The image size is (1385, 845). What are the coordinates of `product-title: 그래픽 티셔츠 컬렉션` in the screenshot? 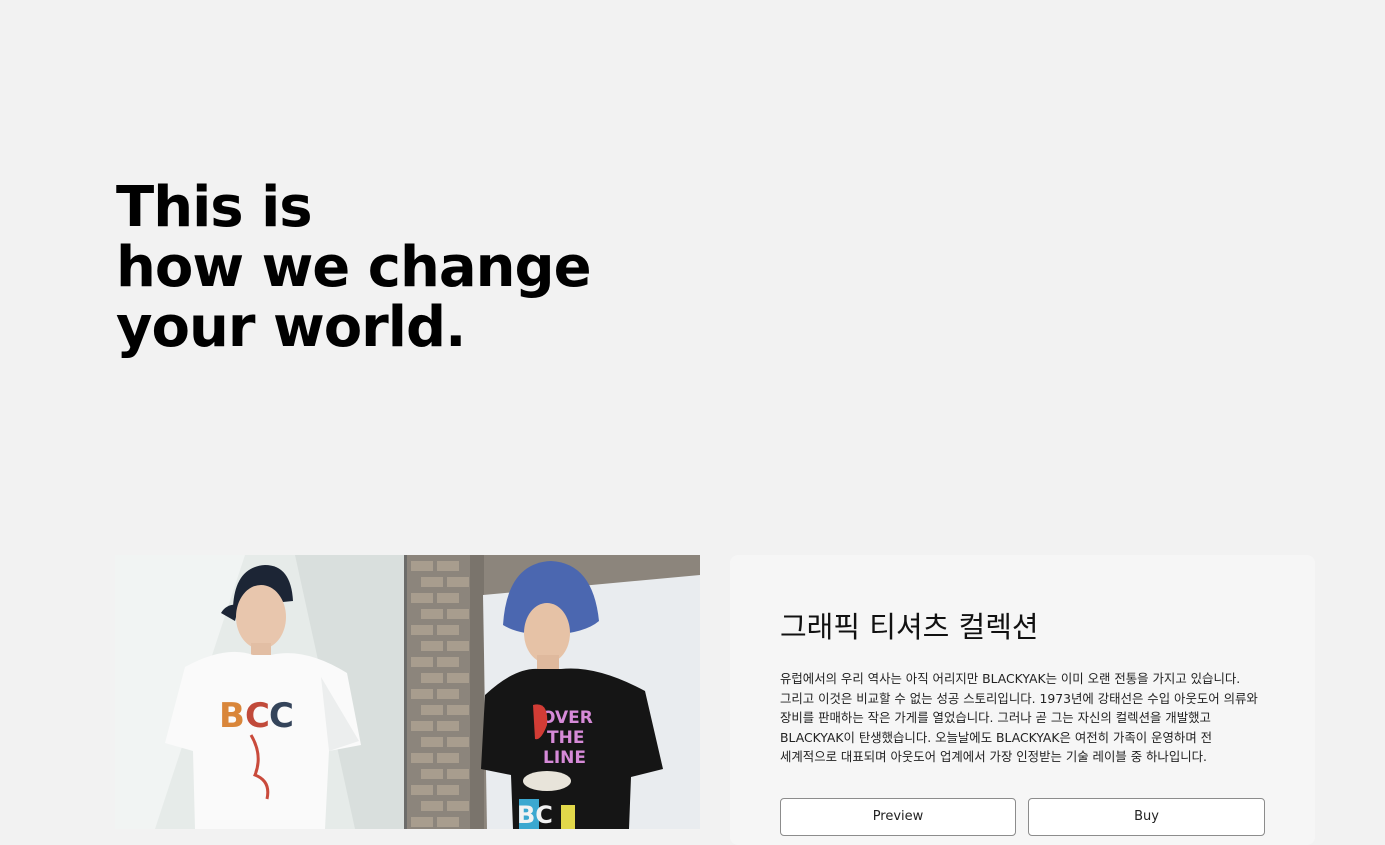 It's located at (909, 627).